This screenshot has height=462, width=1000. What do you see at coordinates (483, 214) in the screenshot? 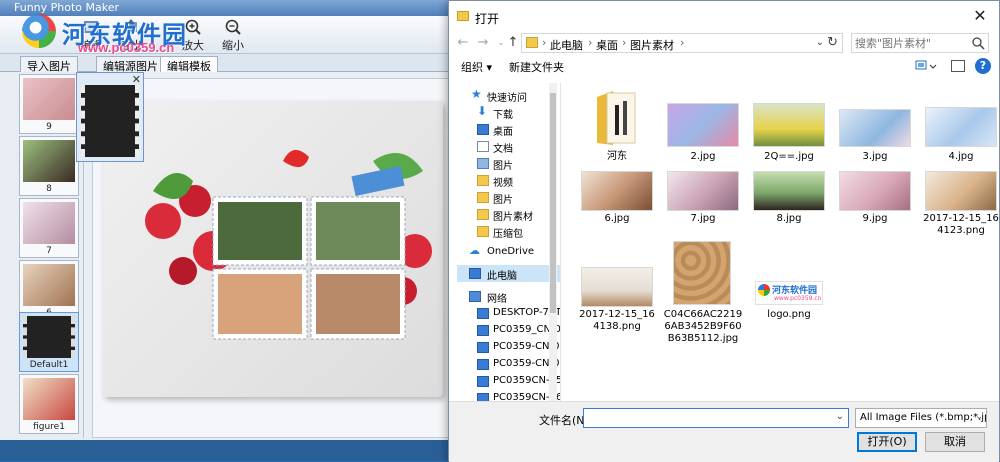
I see `folder-icon` at bounding box center [483, 214].